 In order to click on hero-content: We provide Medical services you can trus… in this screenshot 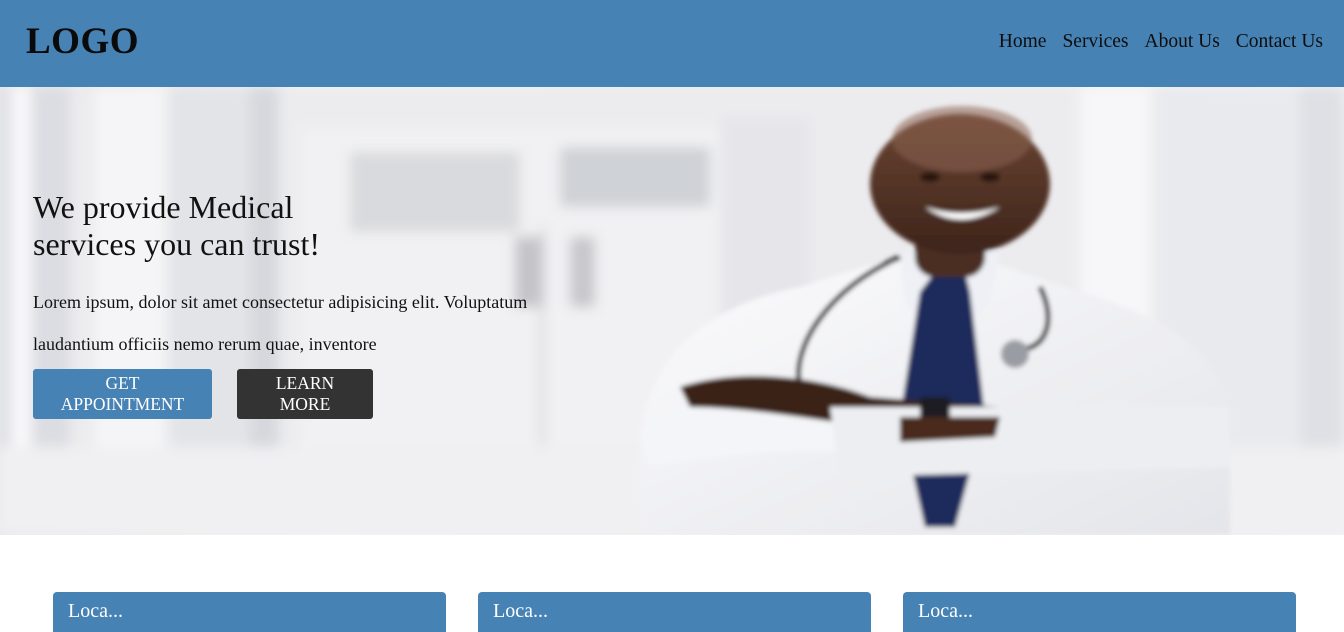, I will do `click(313, 277)`.